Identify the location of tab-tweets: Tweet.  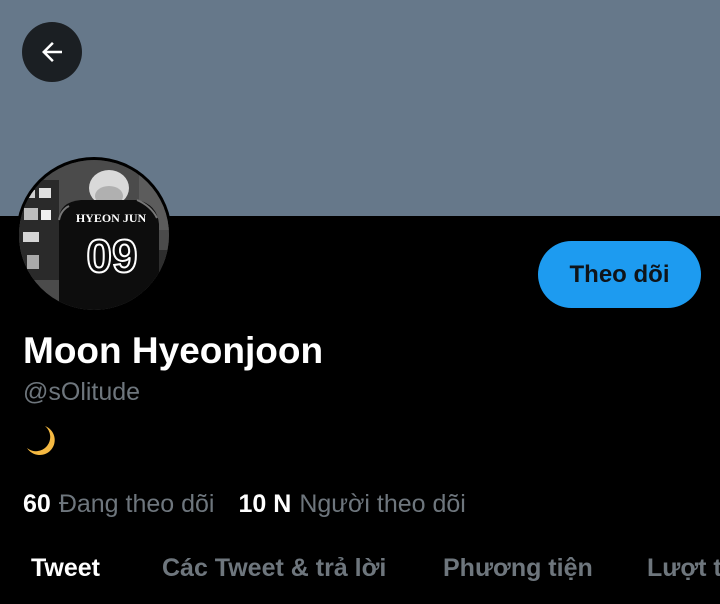
(65, 568).